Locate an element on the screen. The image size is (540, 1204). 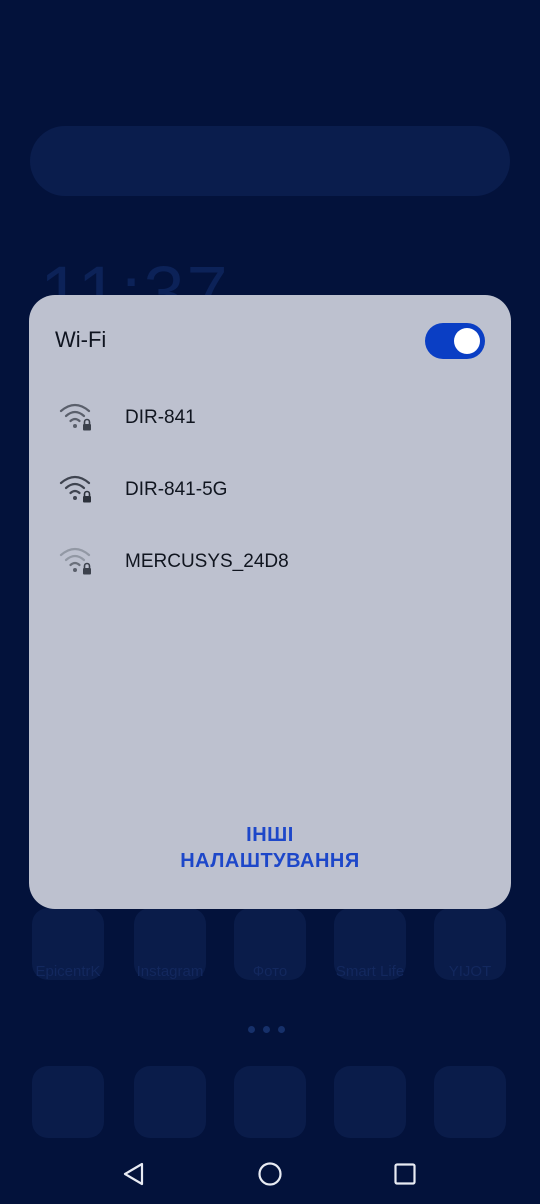
background-app-label: YIJOT is located at coordinates (470, 971).